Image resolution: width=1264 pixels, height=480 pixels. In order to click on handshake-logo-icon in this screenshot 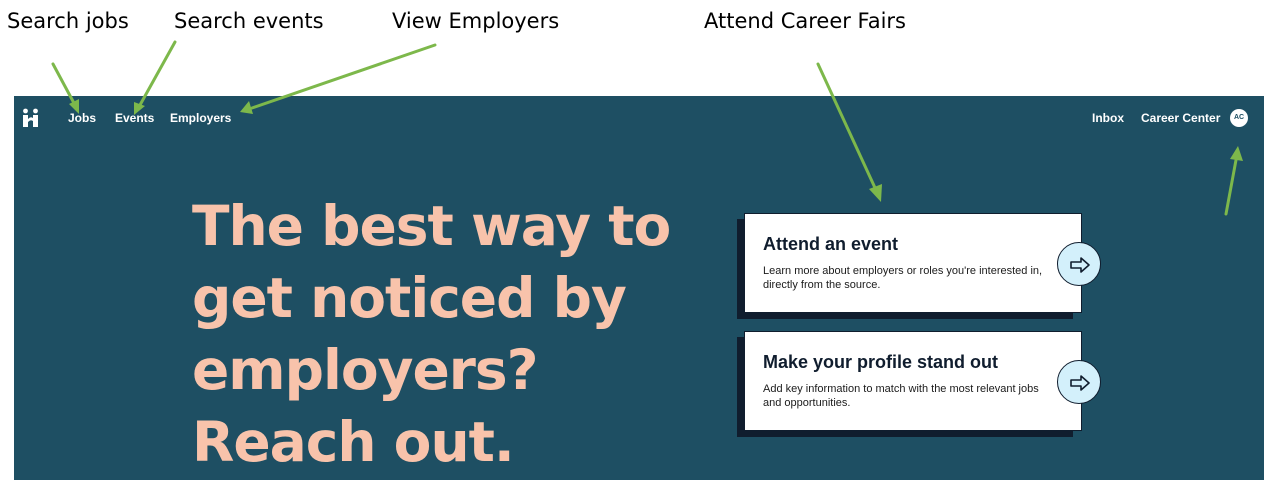, I will do `click(31, 118)`.